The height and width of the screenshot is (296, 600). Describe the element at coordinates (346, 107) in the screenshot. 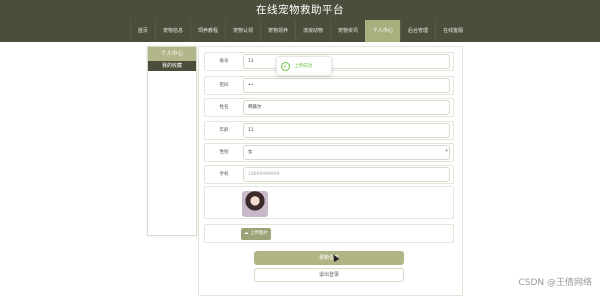

I see `name-input: 韩嘉尔` at that location.